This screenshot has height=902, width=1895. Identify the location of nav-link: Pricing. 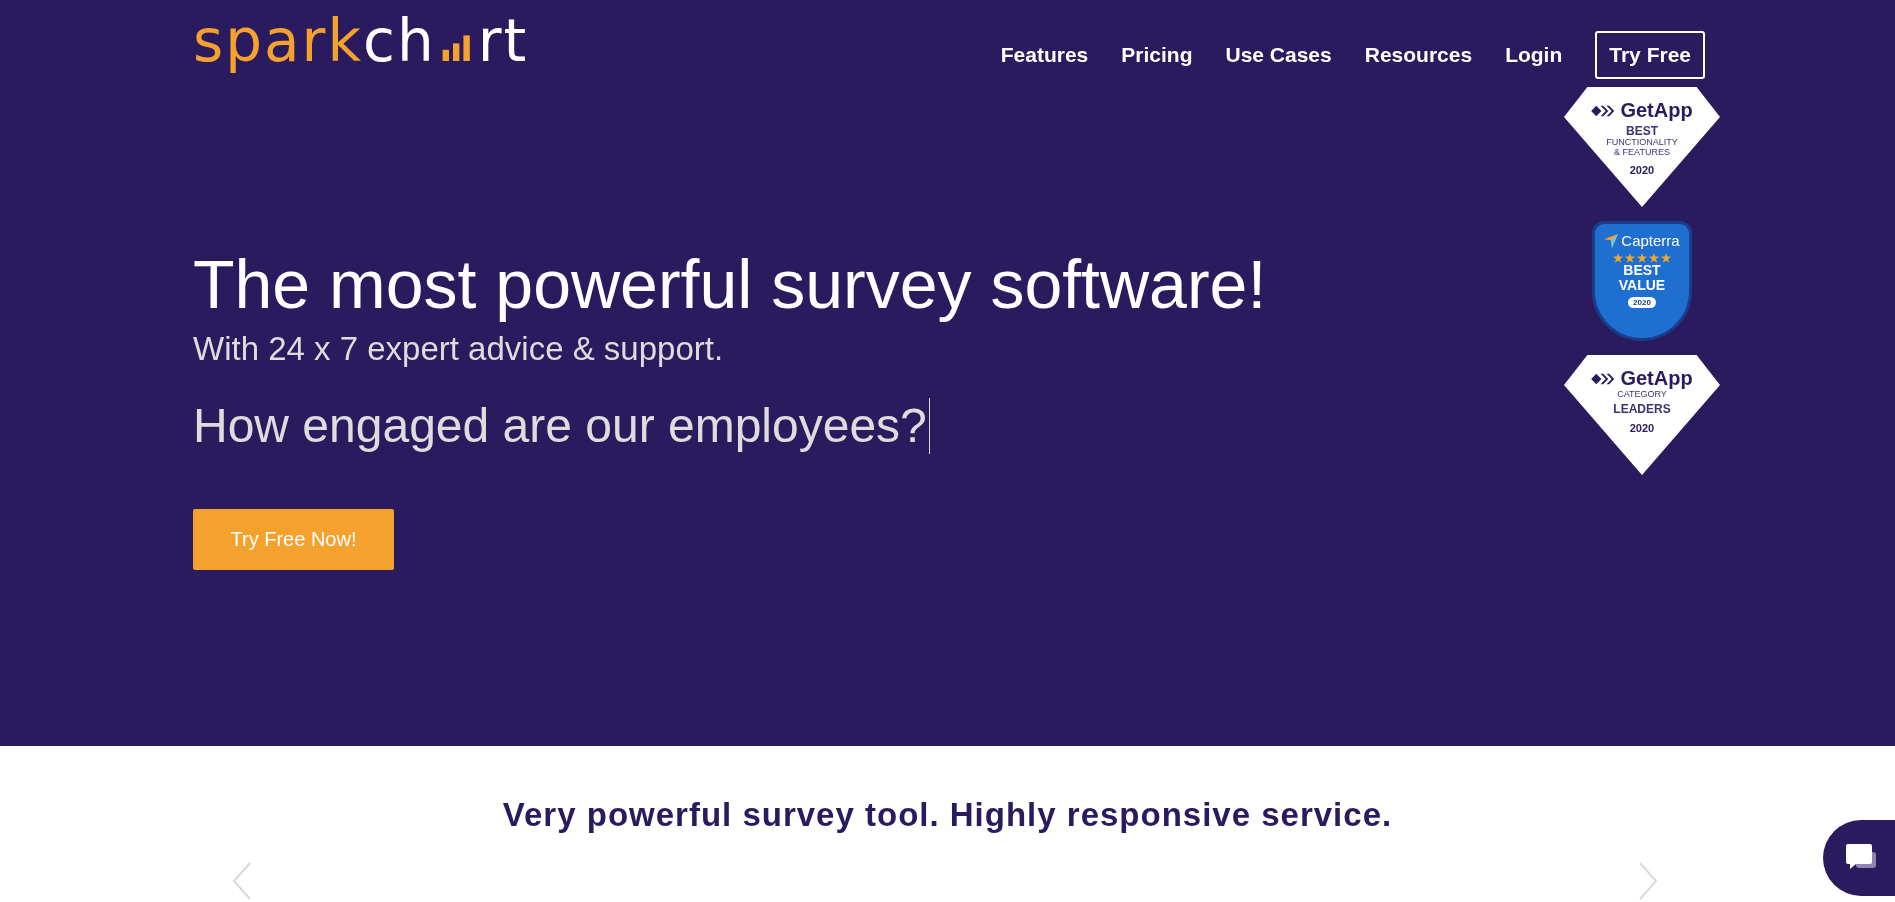
(1157, 55).